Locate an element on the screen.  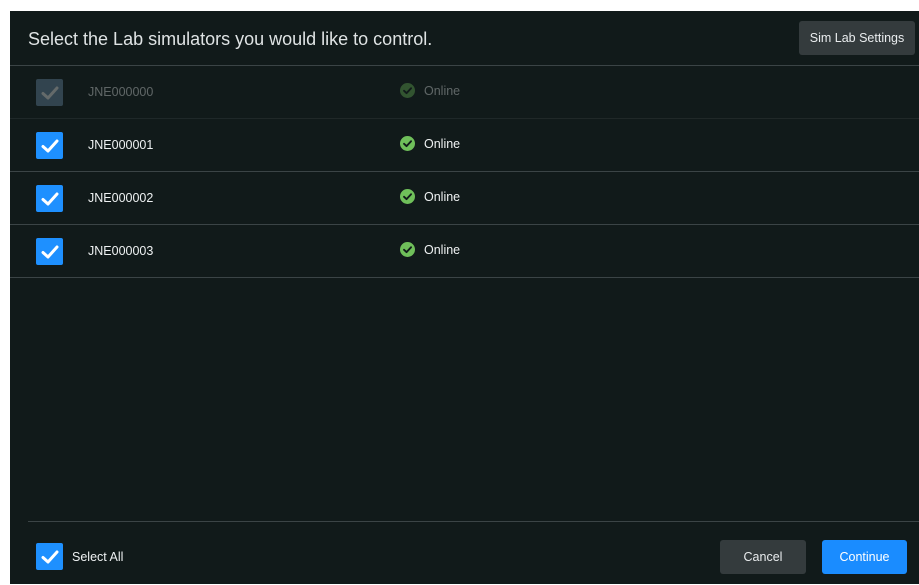
simulator-id: JNE000001 is located at coordinates (121, 145).